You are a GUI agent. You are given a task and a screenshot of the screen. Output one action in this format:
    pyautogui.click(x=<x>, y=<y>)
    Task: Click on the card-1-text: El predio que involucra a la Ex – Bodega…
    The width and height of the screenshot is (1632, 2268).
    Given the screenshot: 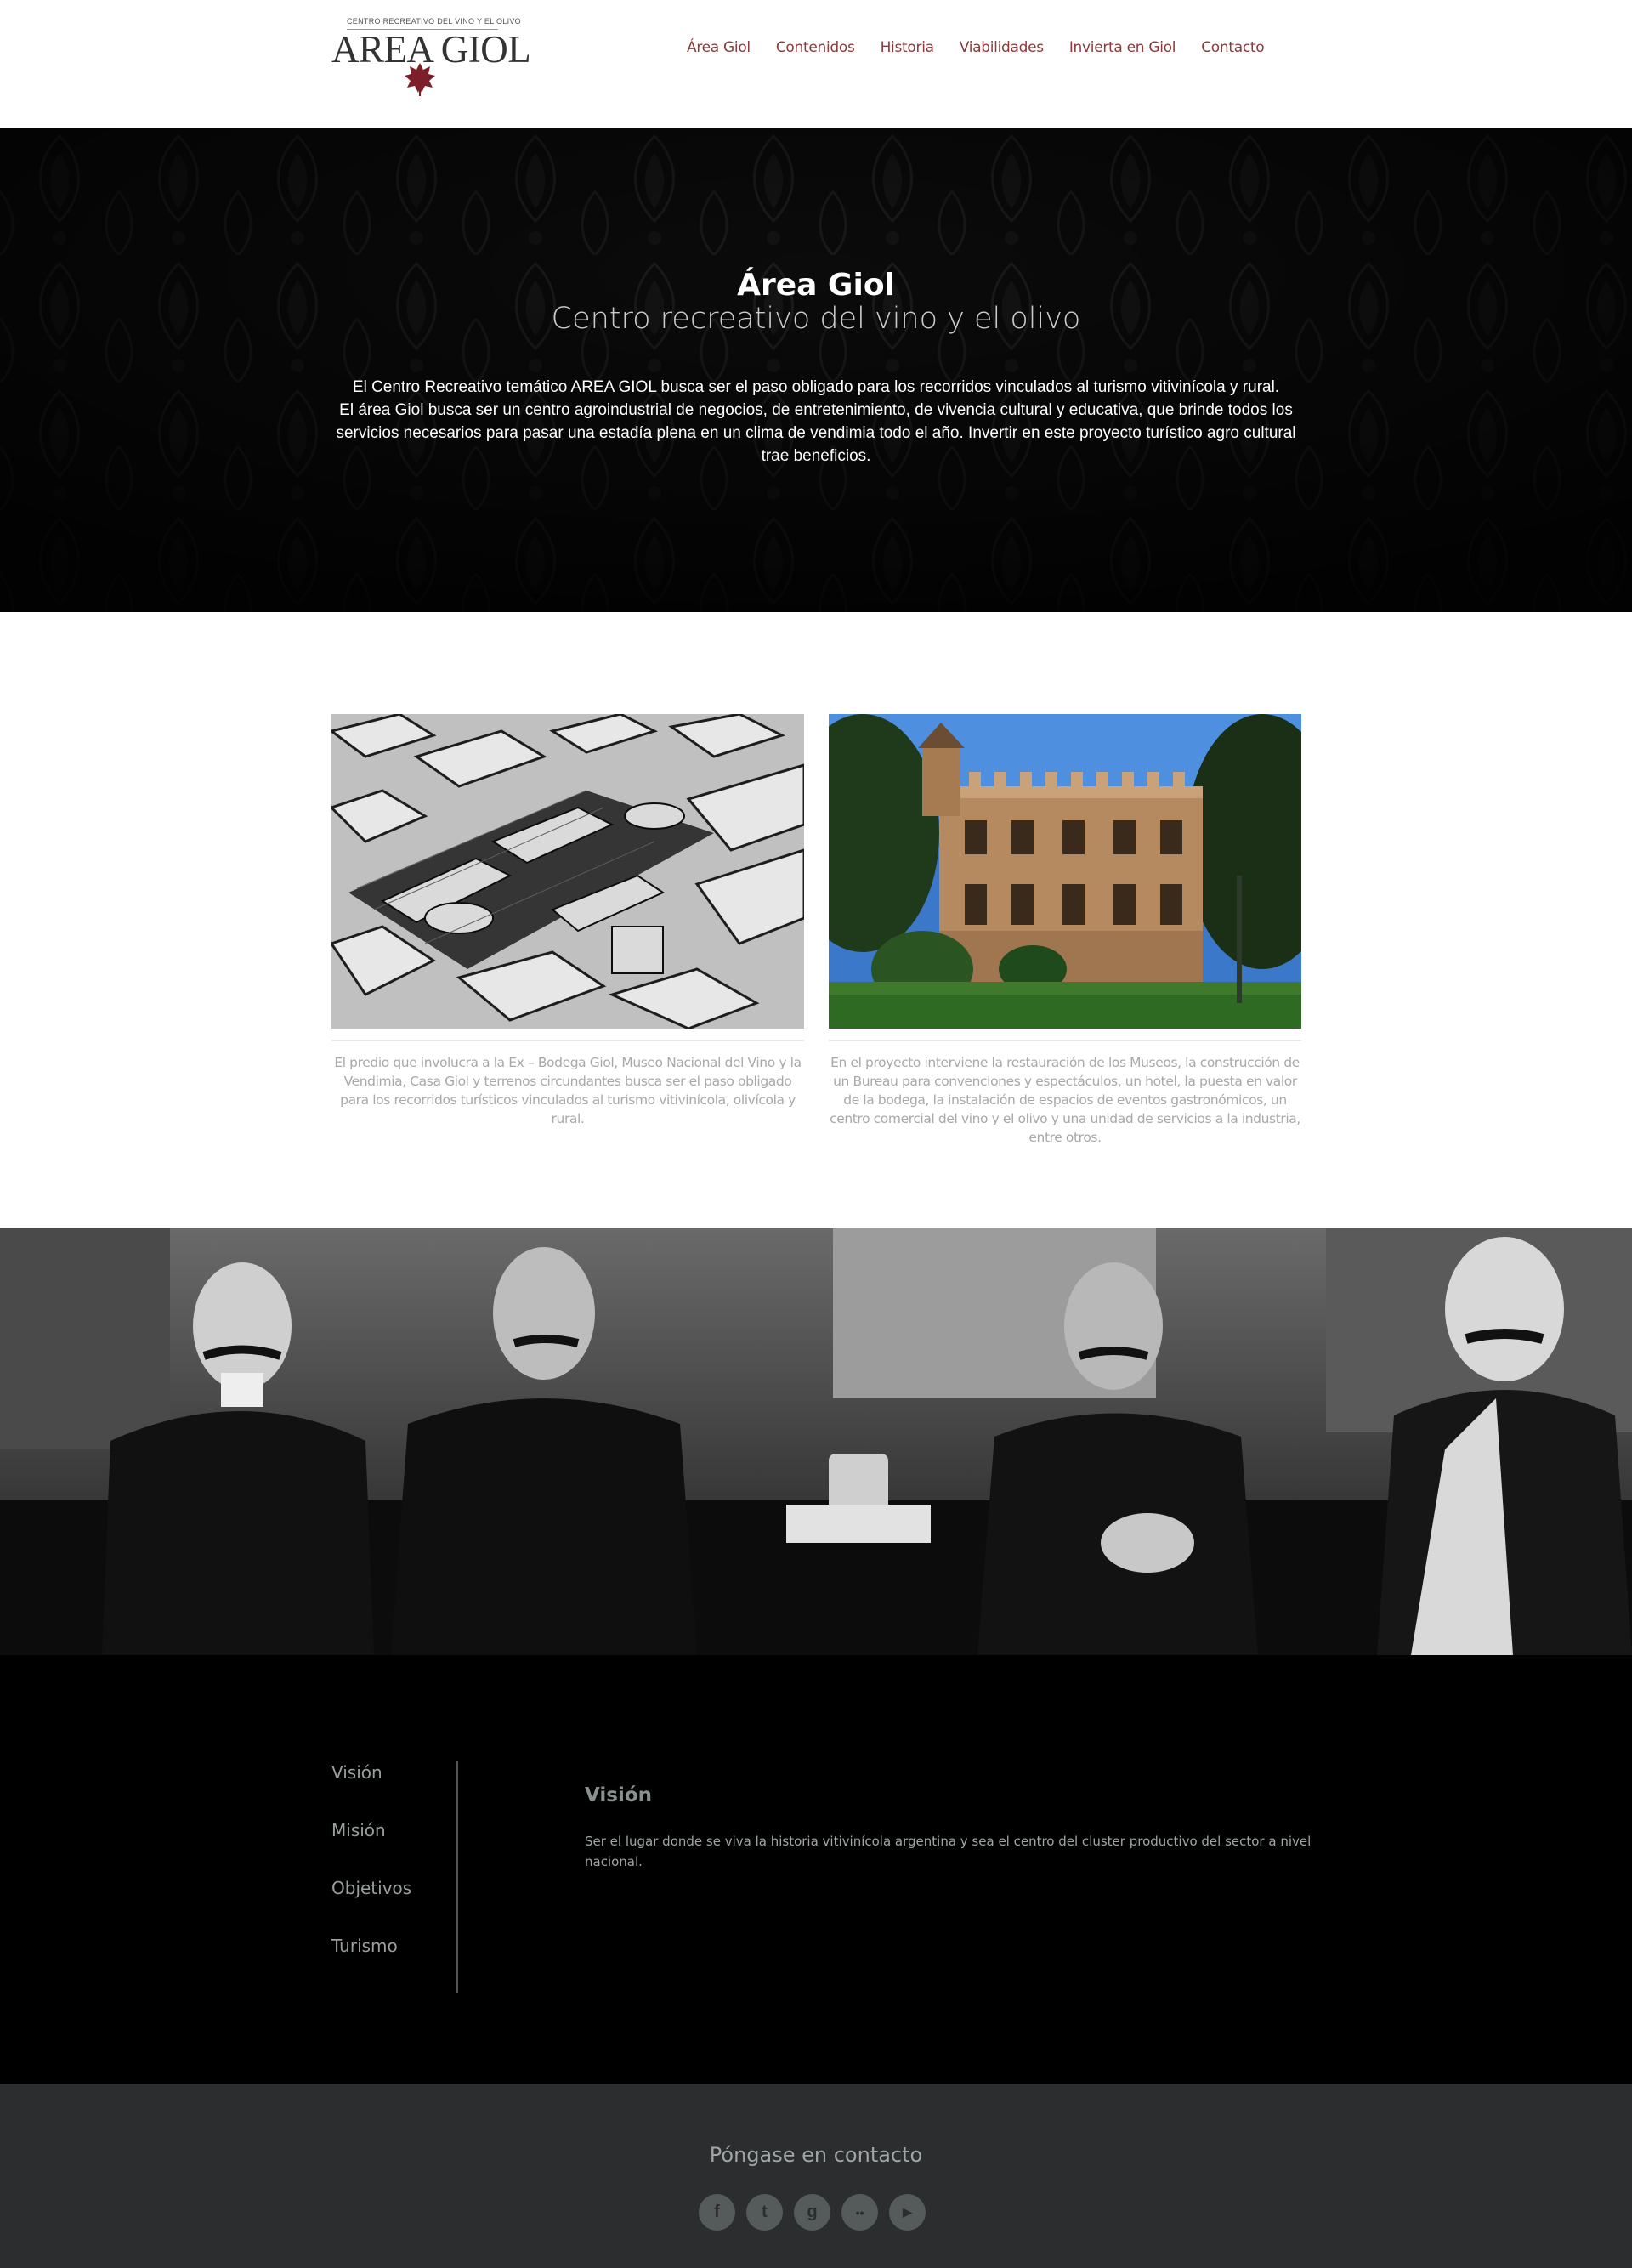 What is the action you would take?
    pyautogui.click(x=568, y=1090)
    